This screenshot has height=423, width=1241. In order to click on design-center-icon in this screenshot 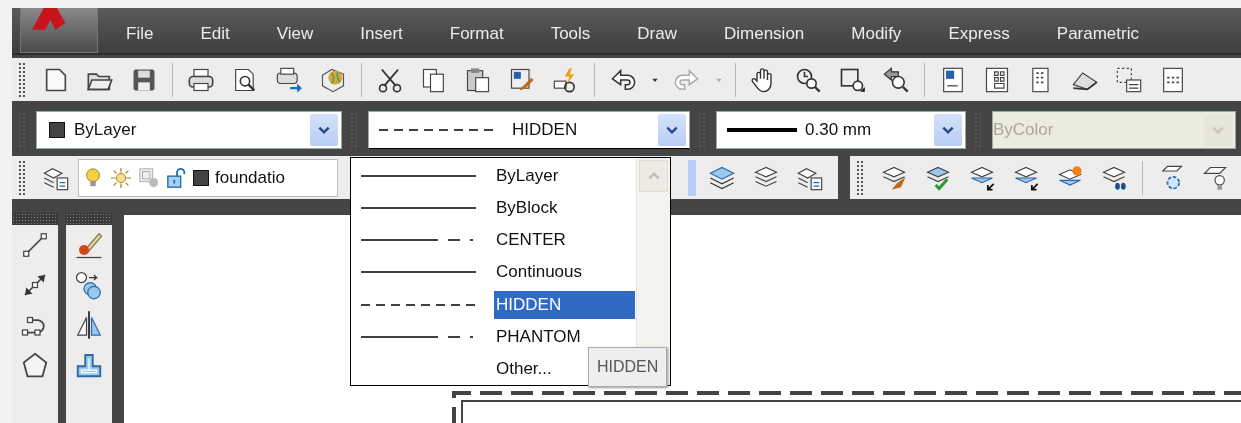, I will do `click(997, 79)`.